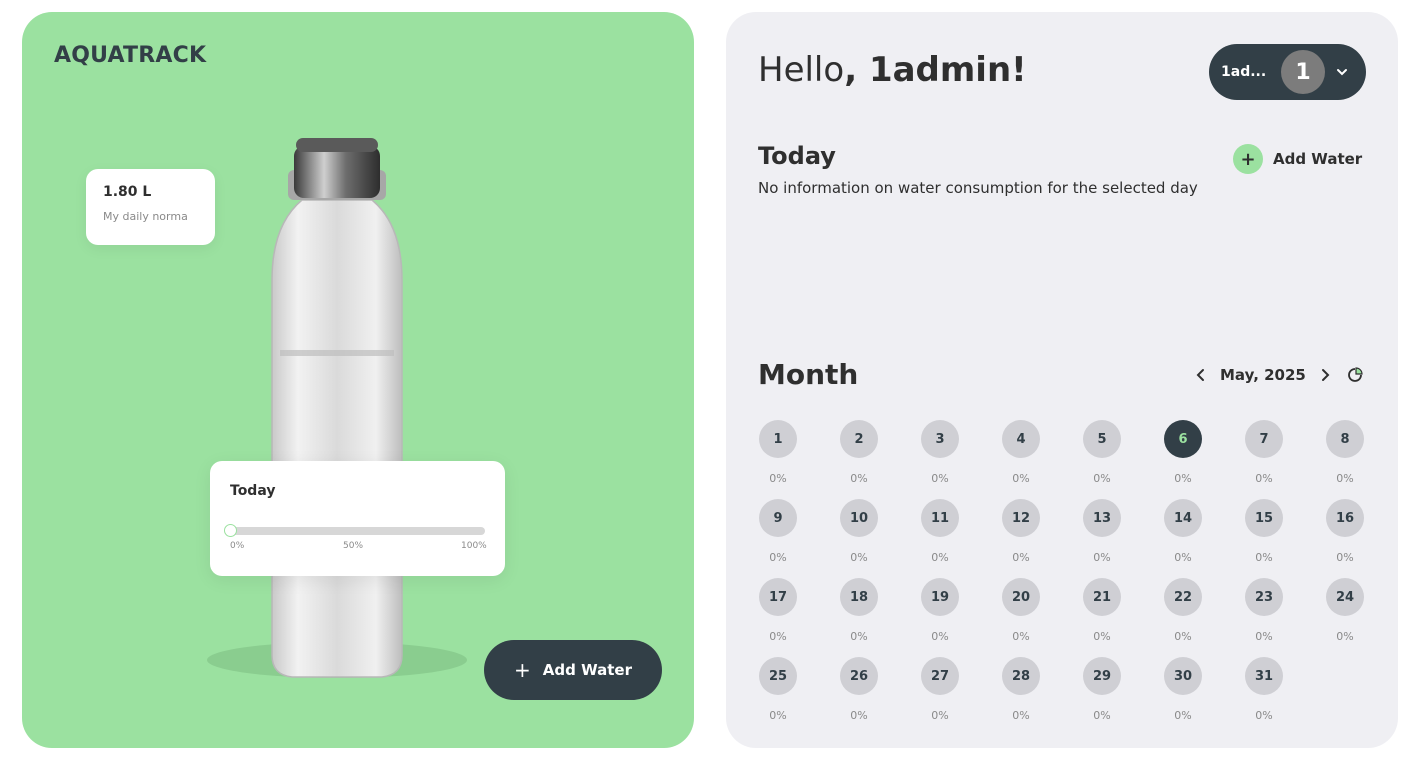 This screenshot has width=1428, height=768. What do you see at coordinates (1102, 597) in the screenshot?
I see `calendar-day-number: 21` at bounding box center [1102, 597].